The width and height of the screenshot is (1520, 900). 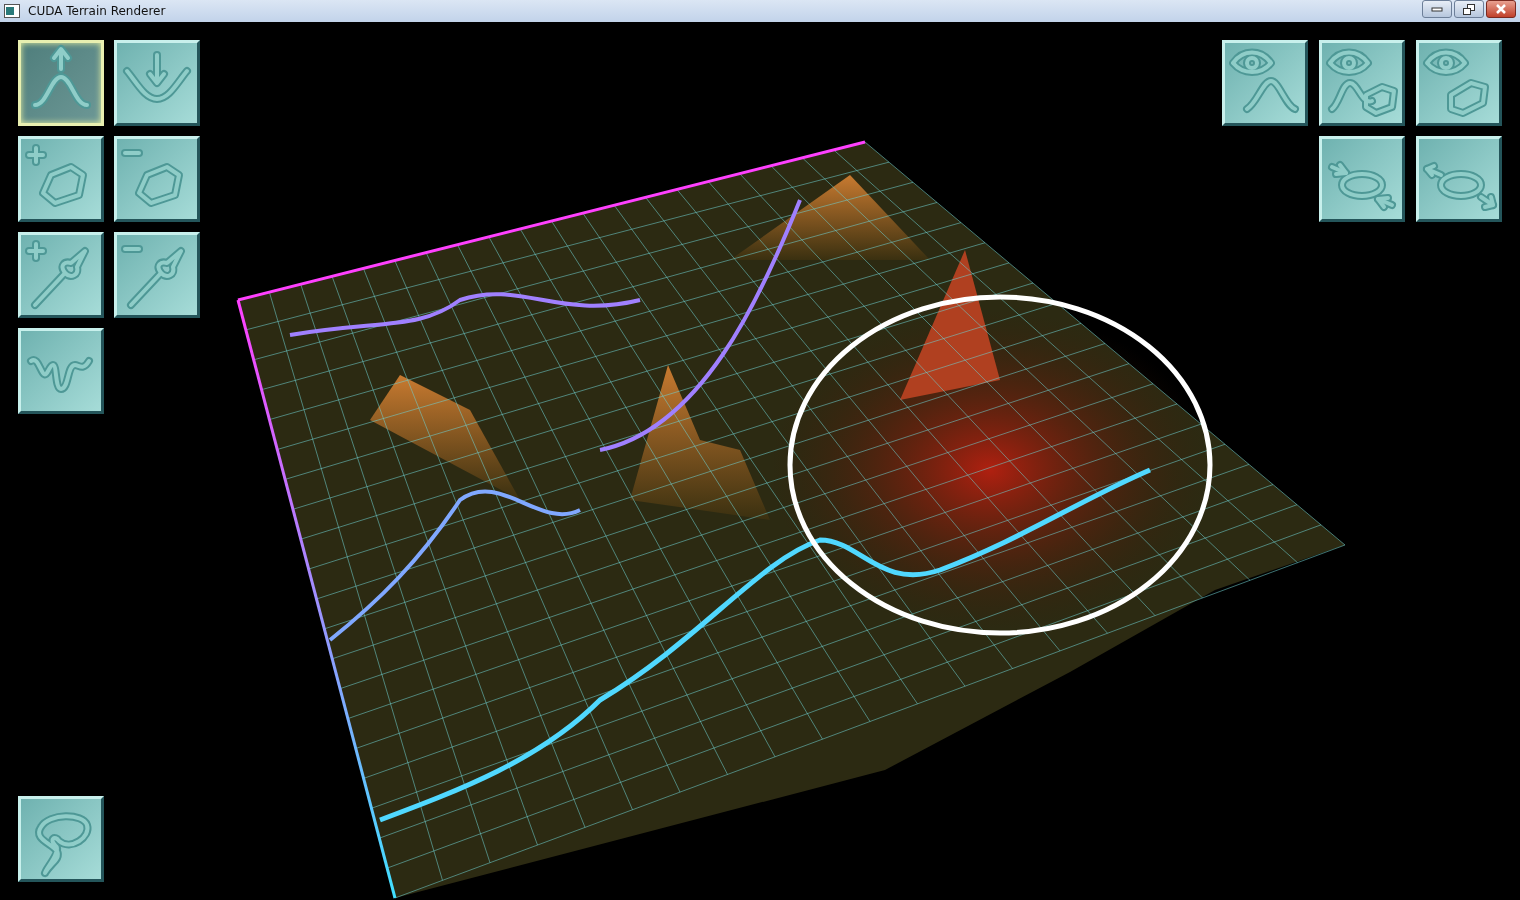 I want to click on close-button, so click(x=1501, y=9).